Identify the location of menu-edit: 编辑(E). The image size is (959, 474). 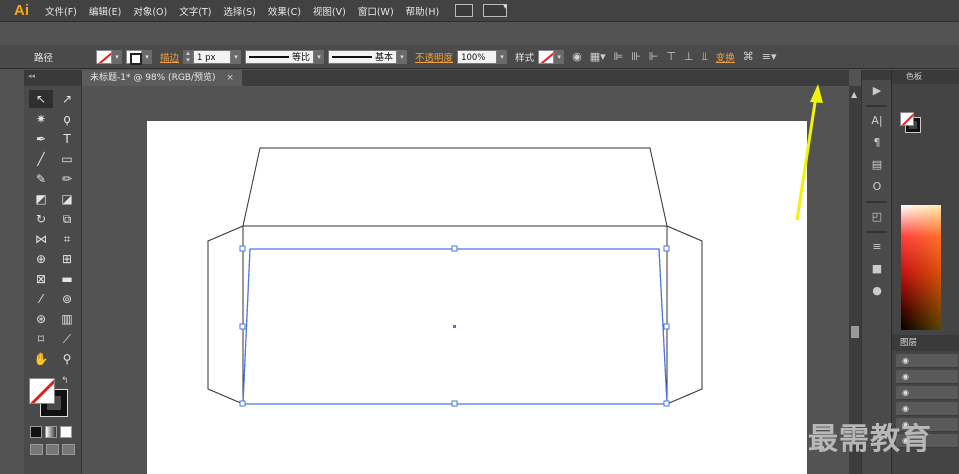
(105, 11).